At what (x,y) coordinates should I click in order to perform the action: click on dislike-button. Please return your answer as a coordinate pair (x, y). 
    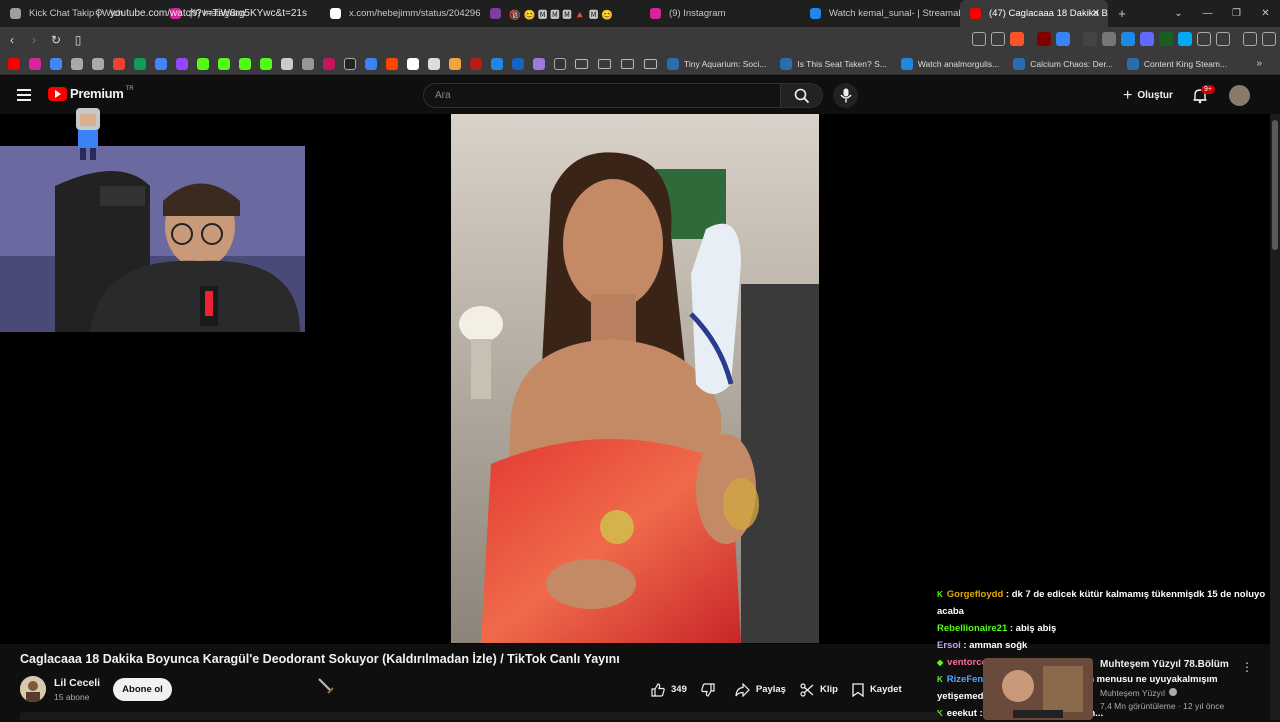
    Looking at the image, I should click on (711, 689).